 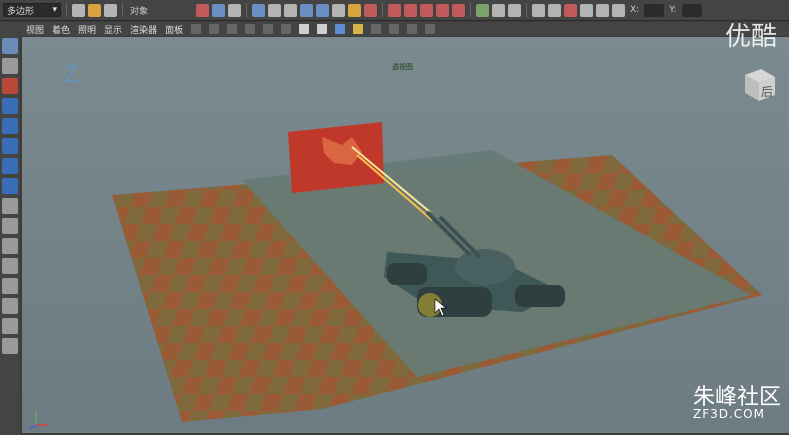 I want to click on outliner-icon, so click(x=555, y=10).